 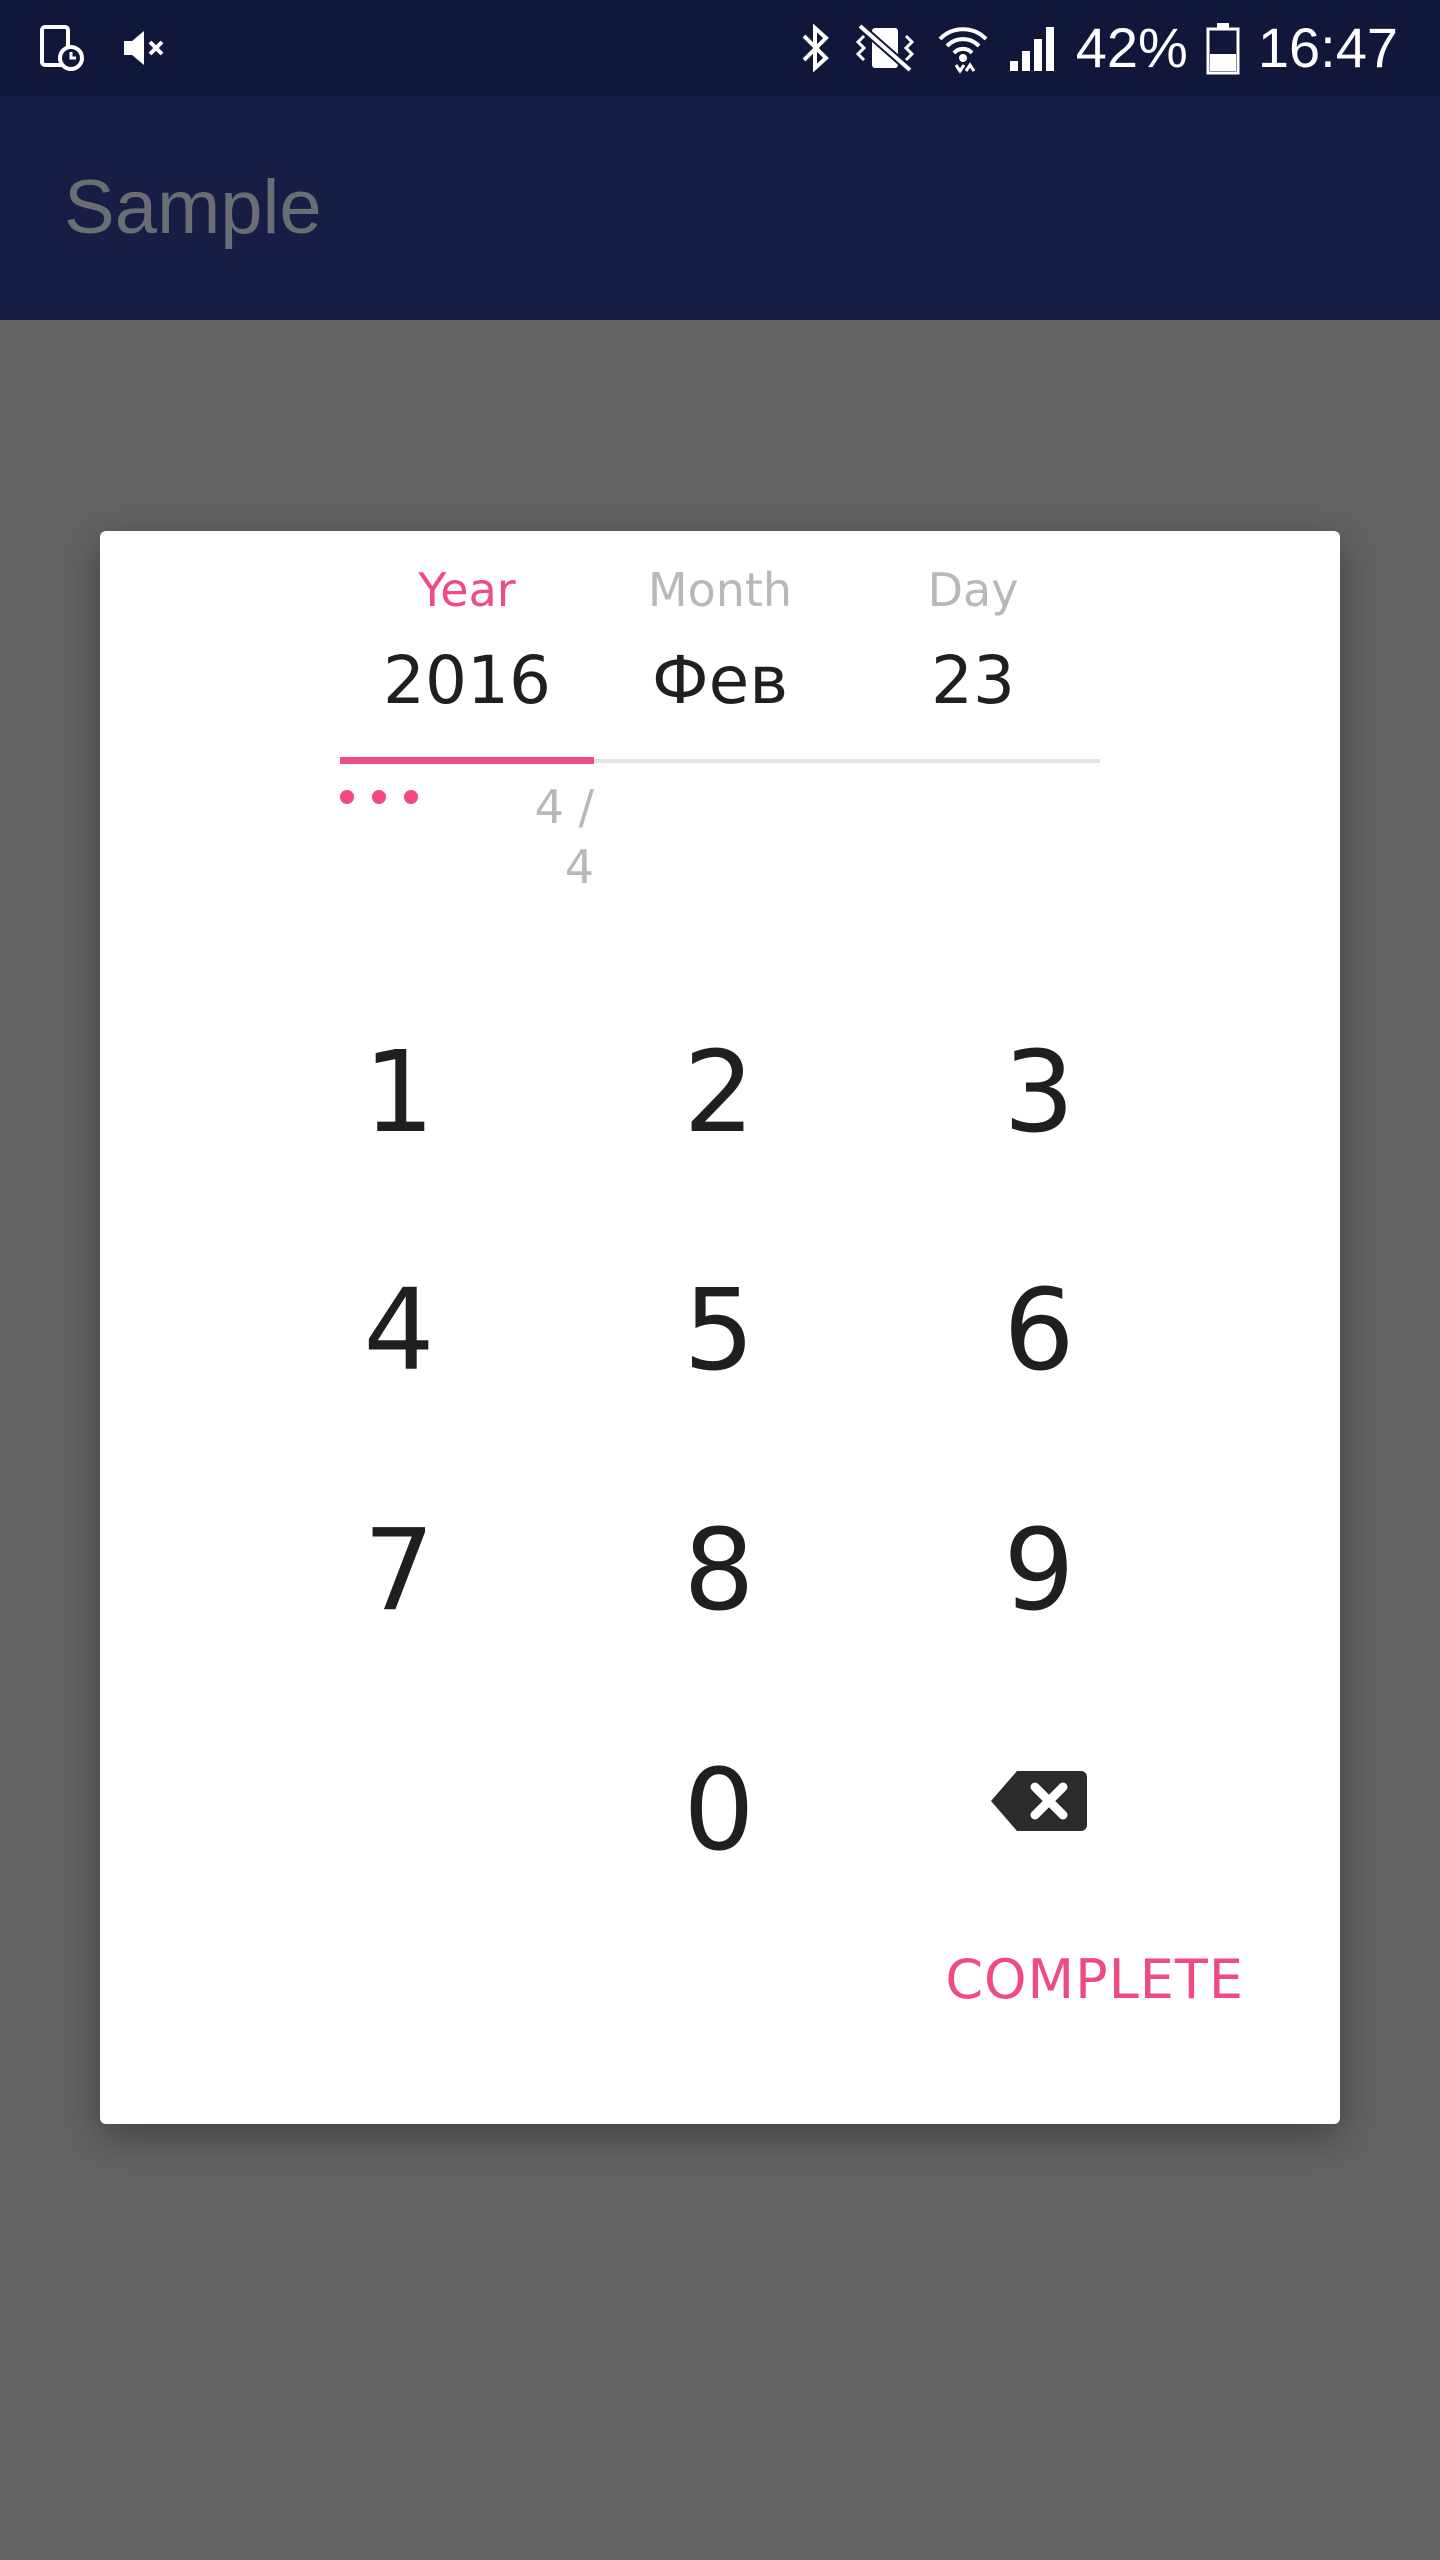 What do you see at coordinates (1039, 1093) in the screenshot?
I see `key-3: 3` at bounding box center [1039, 1093].